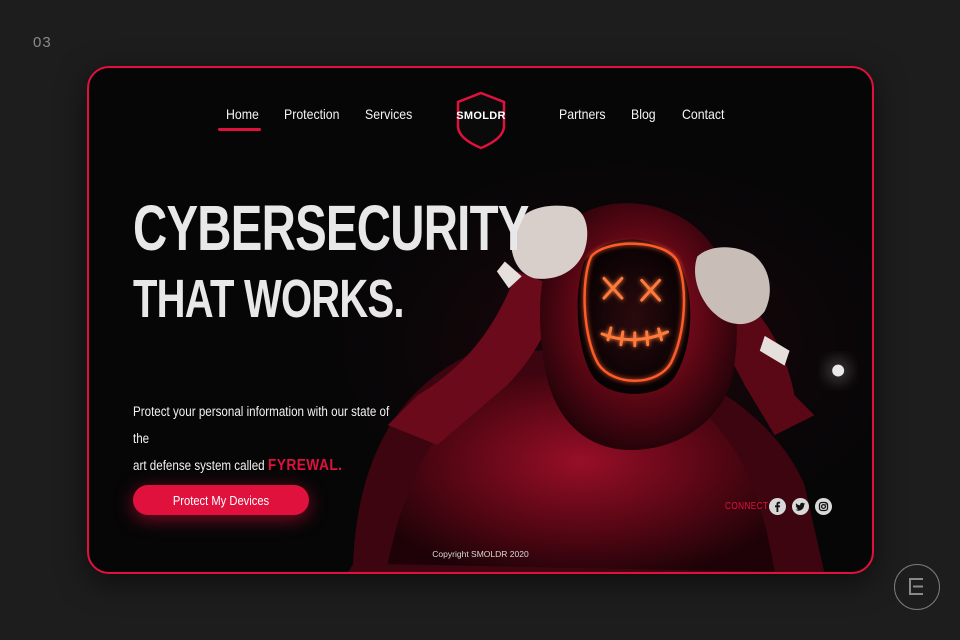  Describe the element at coordinates (777, 506) in the screenshot. I see `facebook-icon` at that location.